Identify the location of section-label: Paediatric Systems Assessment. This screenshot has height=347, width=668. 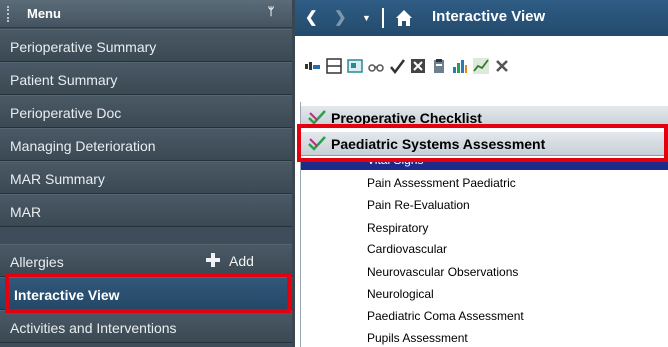
(438, 144).